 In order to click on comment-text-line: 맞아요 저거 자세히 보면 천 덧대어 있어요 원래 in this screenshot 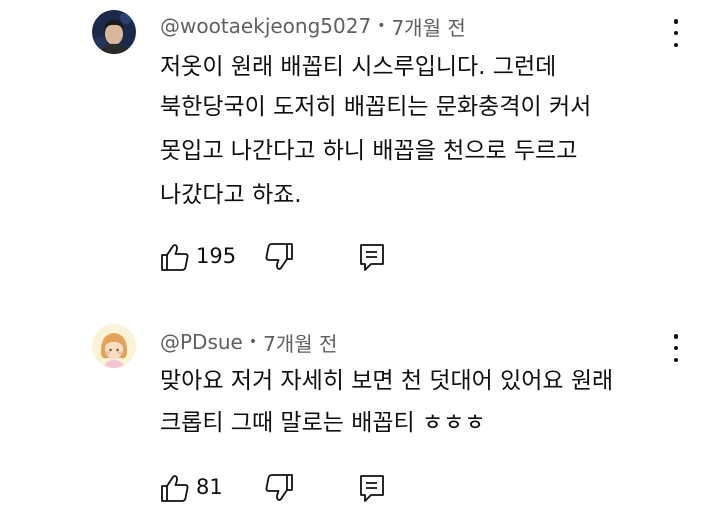, I will do `click(387, 381)`.